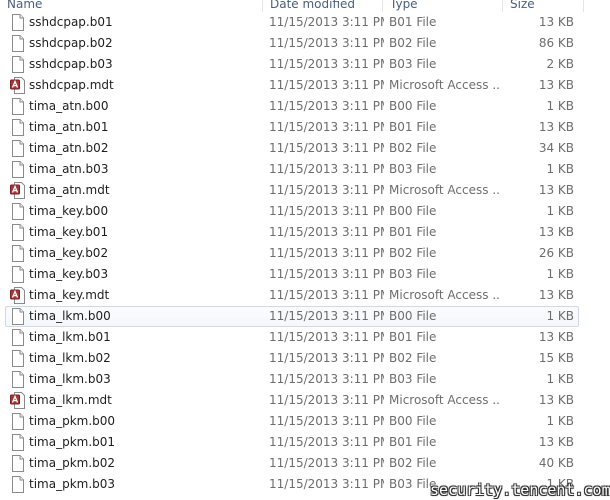  Describe the element at coordinates (70, 316) in the screenshot. I see `file-name: tima_lkm.b00` at that location.